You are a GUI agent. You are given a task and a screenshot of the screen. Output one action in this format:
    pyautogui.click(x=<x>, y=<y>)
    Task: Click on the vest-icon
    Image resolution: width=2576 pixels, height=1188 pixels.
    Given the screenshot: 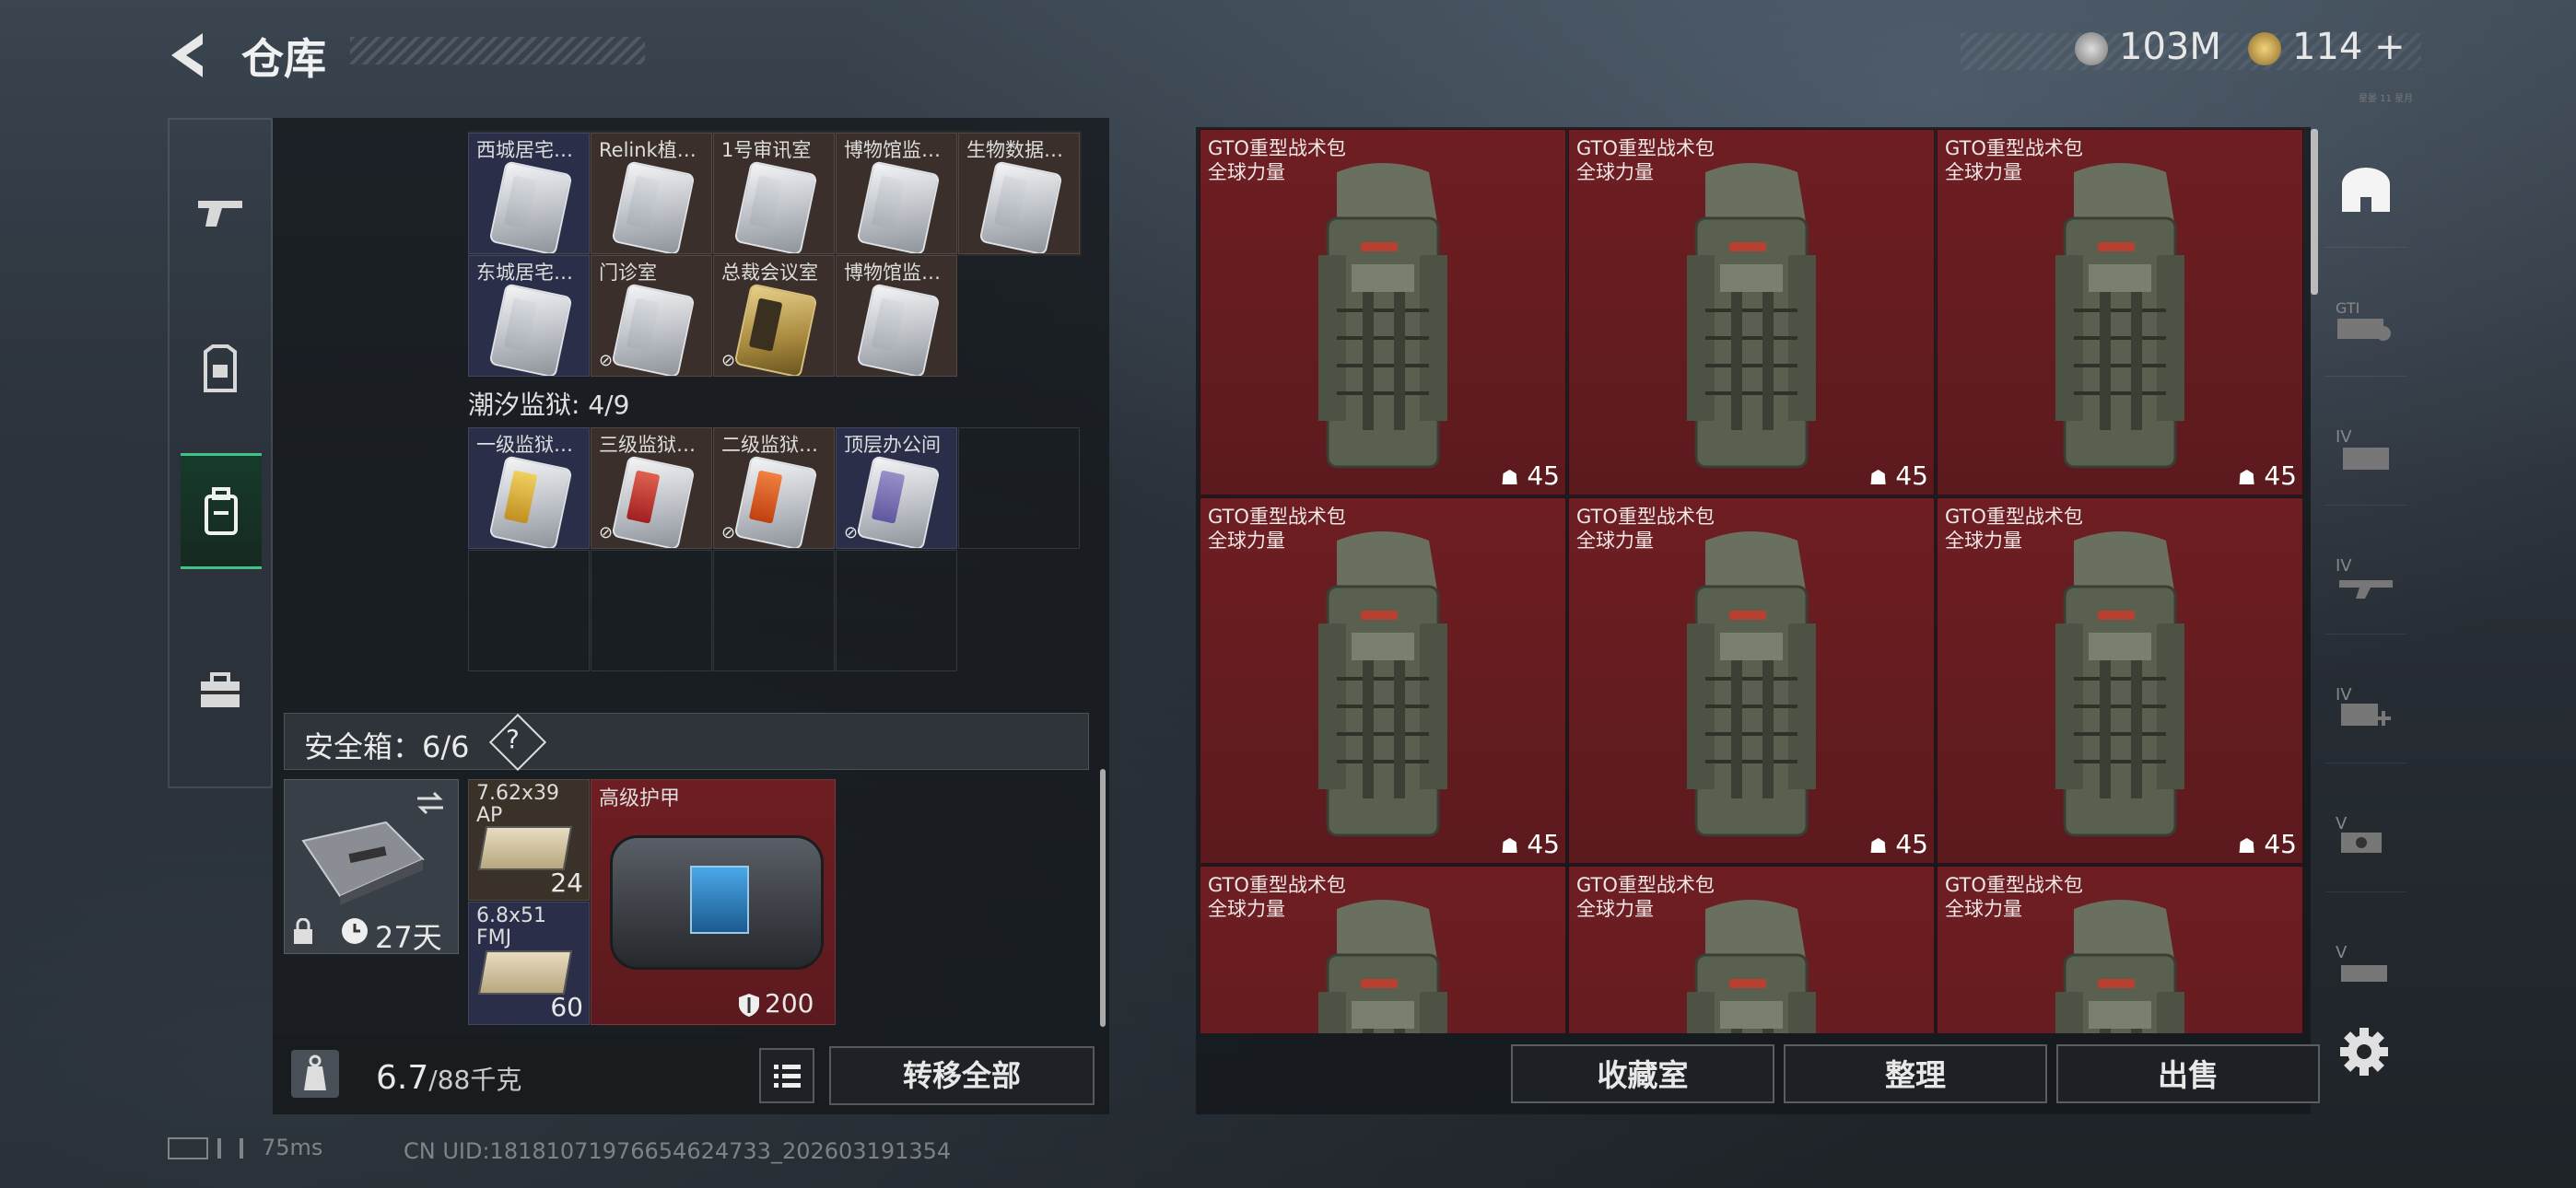 What is the action you would take?
    pyautogui.click(x=220, y=368)
    